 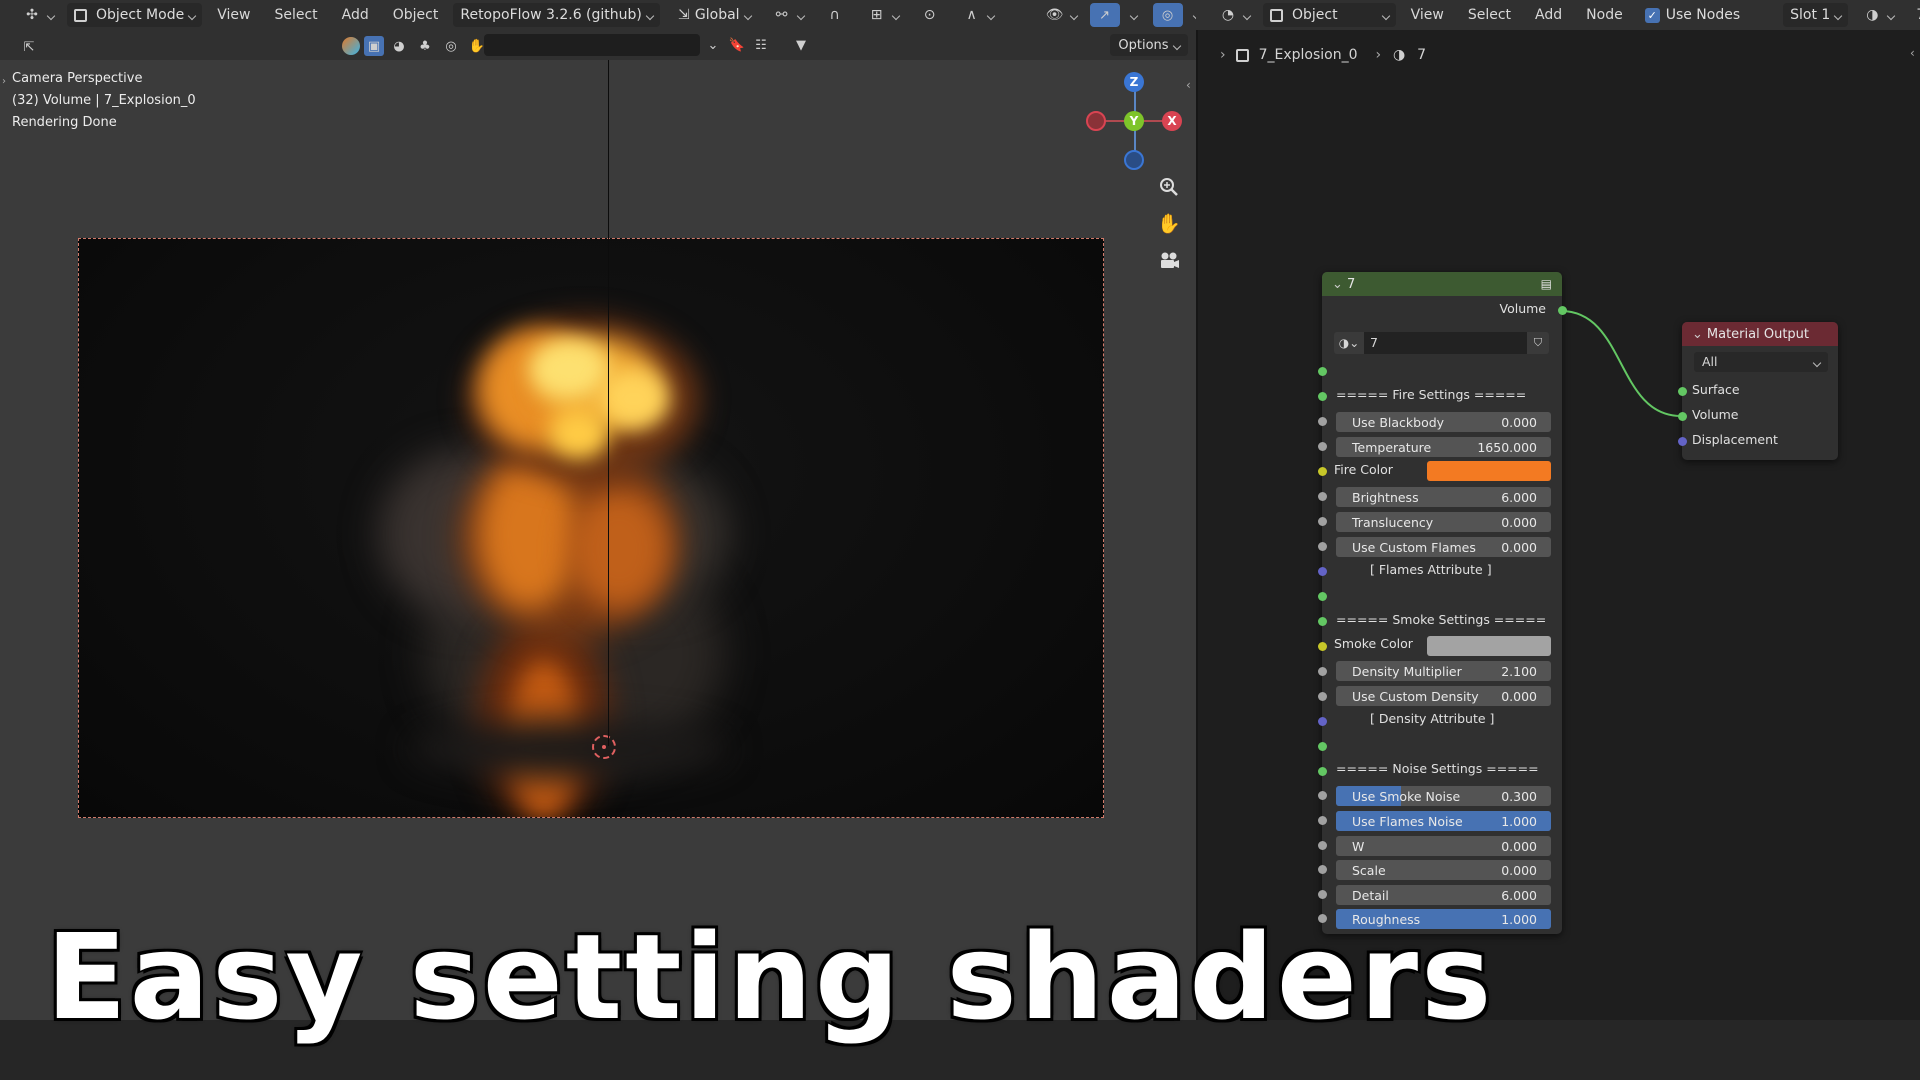 What do you see at coordinates (1167, 15) in the screenshot?
I see `overlay-toggle: ◎` at bounding box center [1167, 15].